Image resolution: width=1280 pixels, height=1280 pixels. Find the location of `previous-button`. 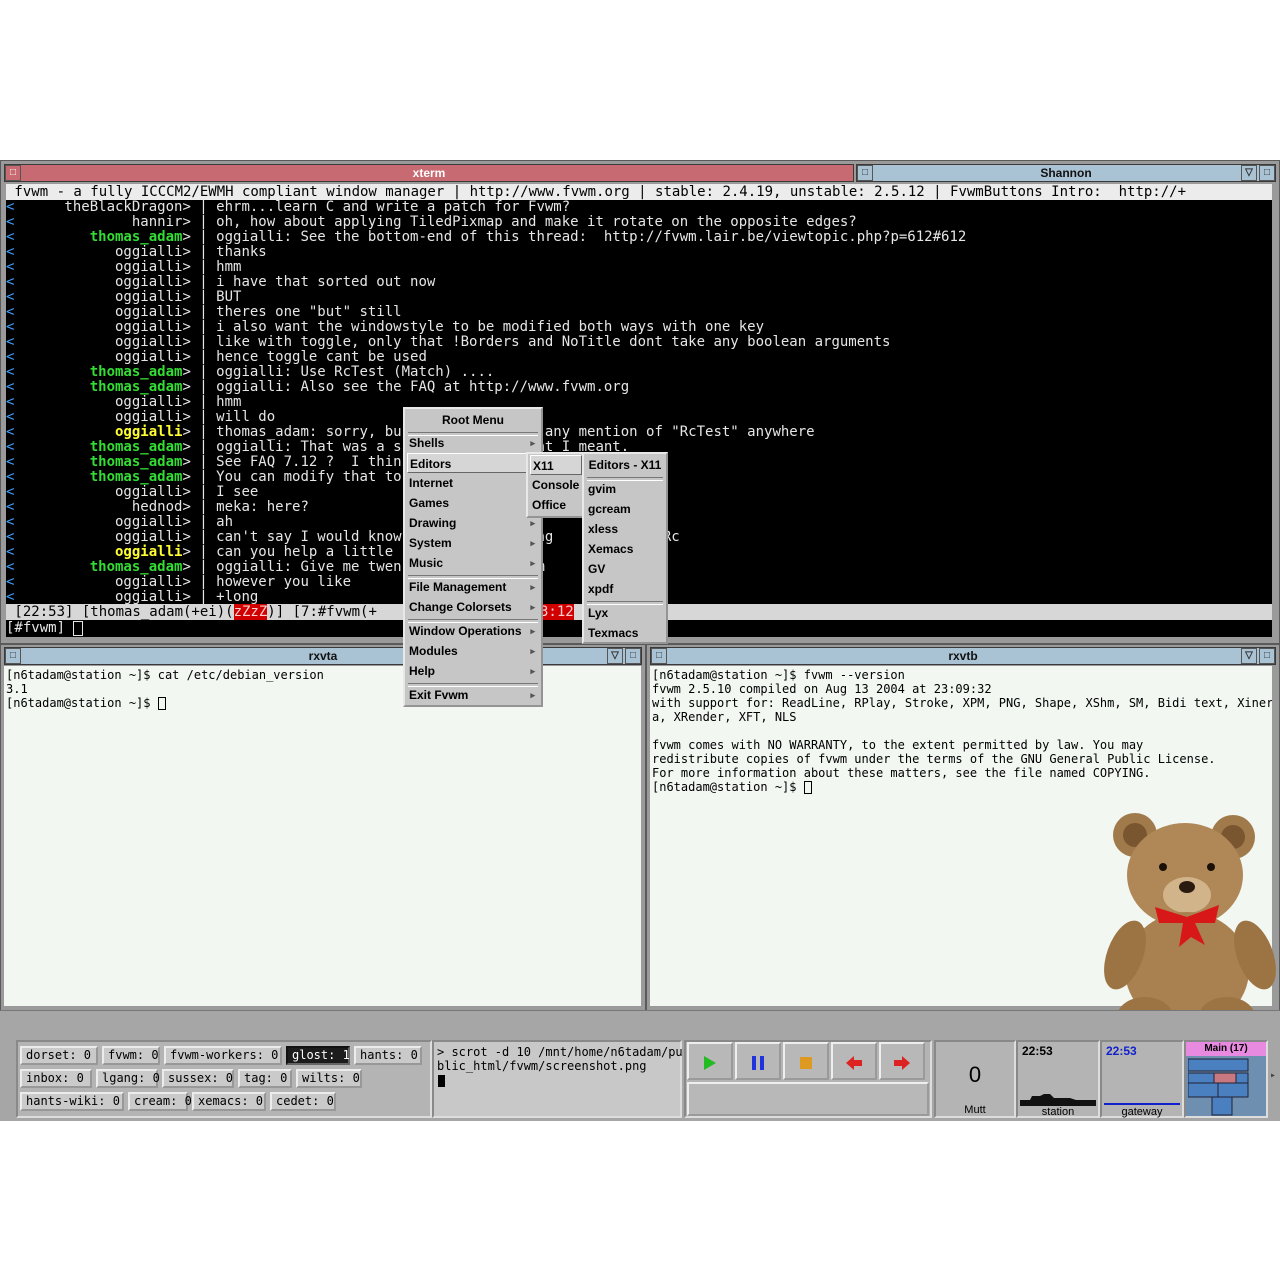

previous-button is located at coordinates (854, 1061).